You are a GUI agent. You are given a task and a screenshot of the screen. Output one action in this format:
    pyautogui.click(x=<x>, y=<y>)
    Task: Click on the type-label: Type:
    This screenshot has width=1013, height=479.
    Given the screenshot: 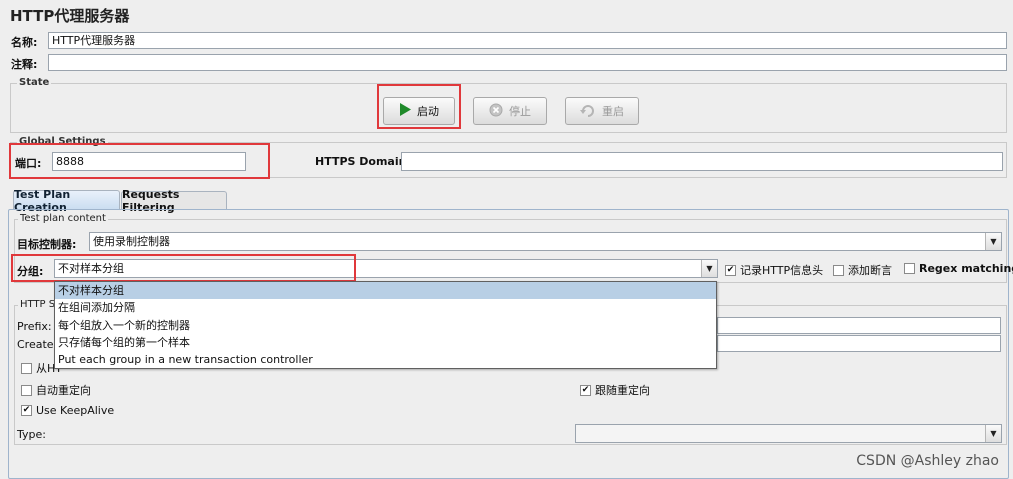 What is the action you would take?
    pyautogui.click(x=31, y=434)
    